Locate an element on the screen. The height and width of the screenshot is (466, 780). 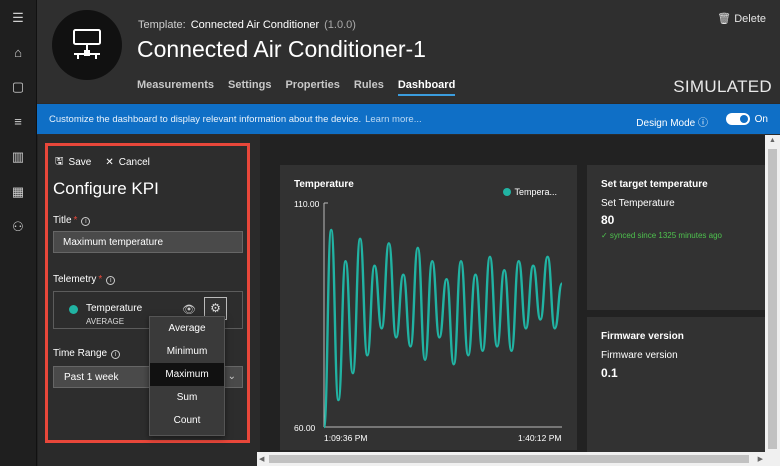
title-label: Title * i is located at coordinates (72, 220).